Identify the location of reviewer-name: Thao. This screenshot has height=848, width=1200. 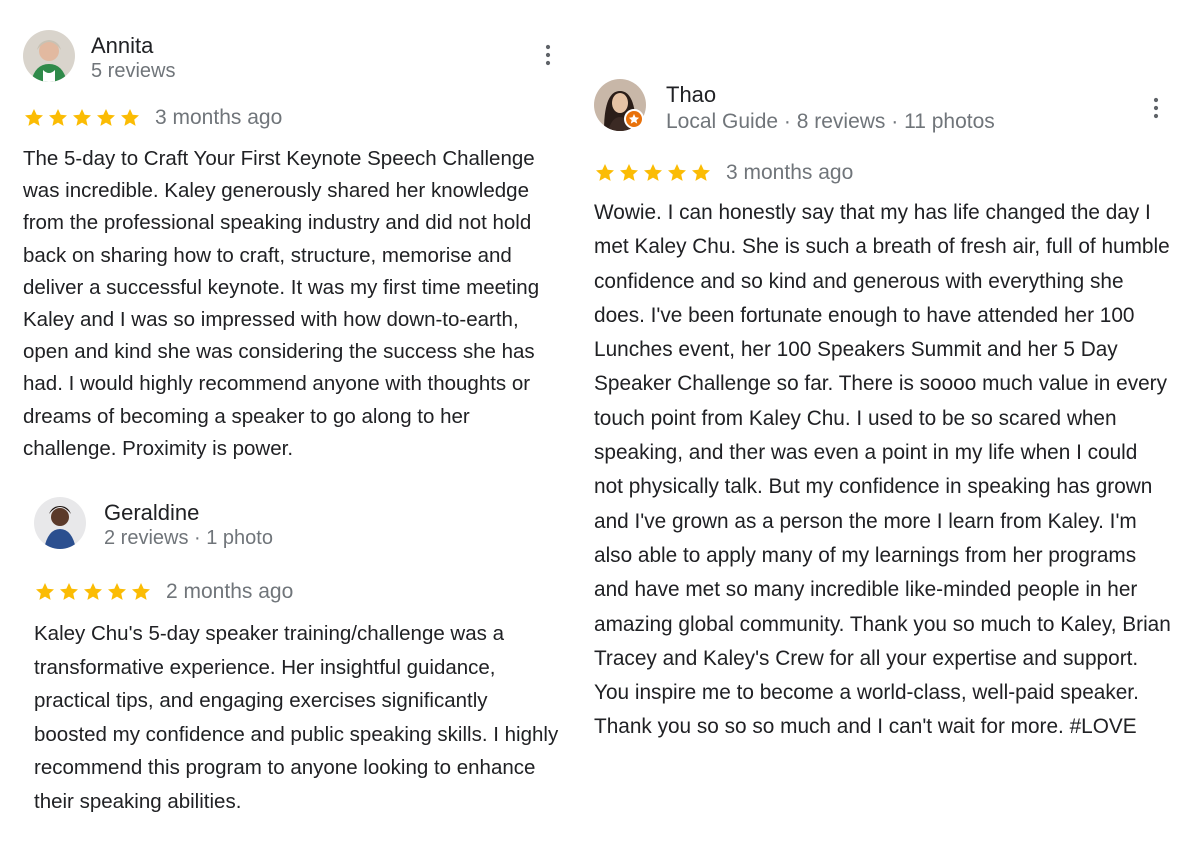
(691, 95).